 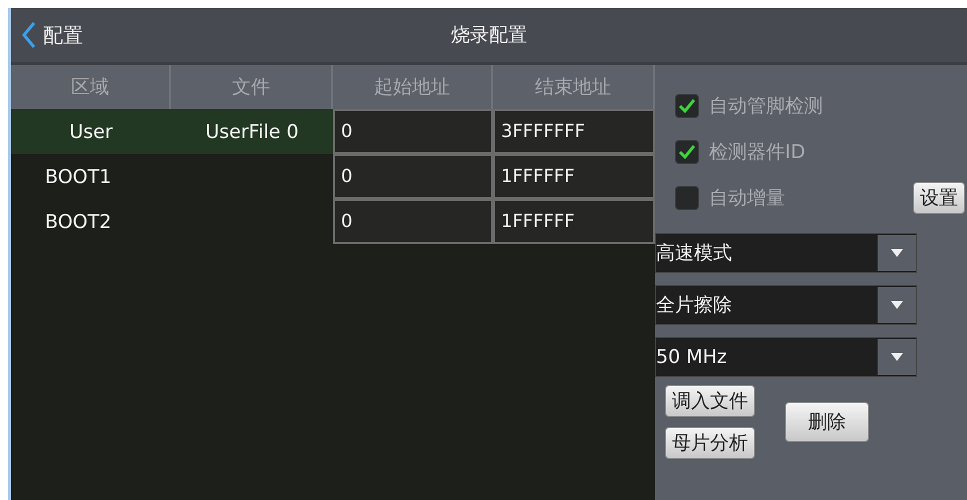 What do you see at coordinates (172, 221) in the screenshot?
I see `table-row-highlight: BOOT2` at bounding box center [172, 221].